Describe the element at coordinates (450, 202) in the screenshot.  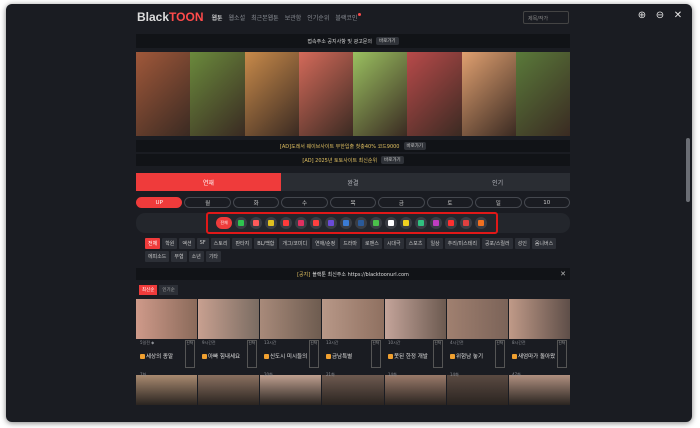
I see `weekday-tab: 토` at that location.